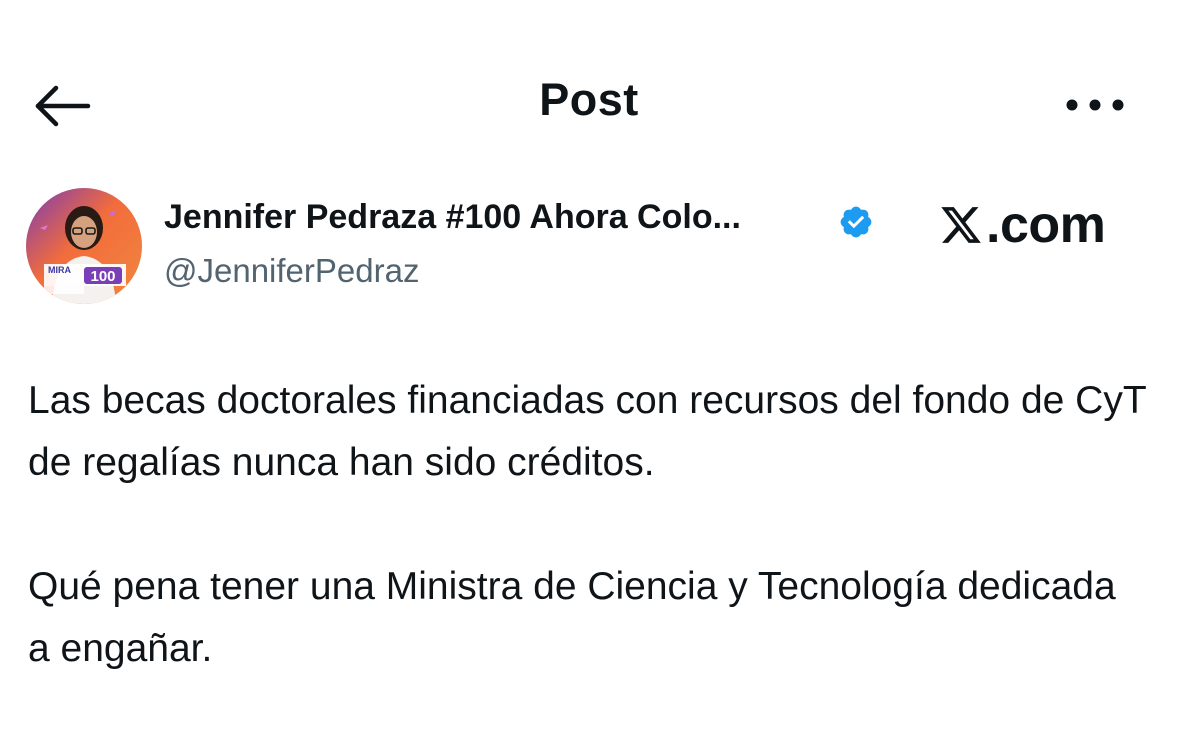 The height and width of the screenshot is (743, 1178). What do you see at coordinates (856, 222) in the screenshot?
I see `verified-badge-icon` at bounding box center [856, 222].